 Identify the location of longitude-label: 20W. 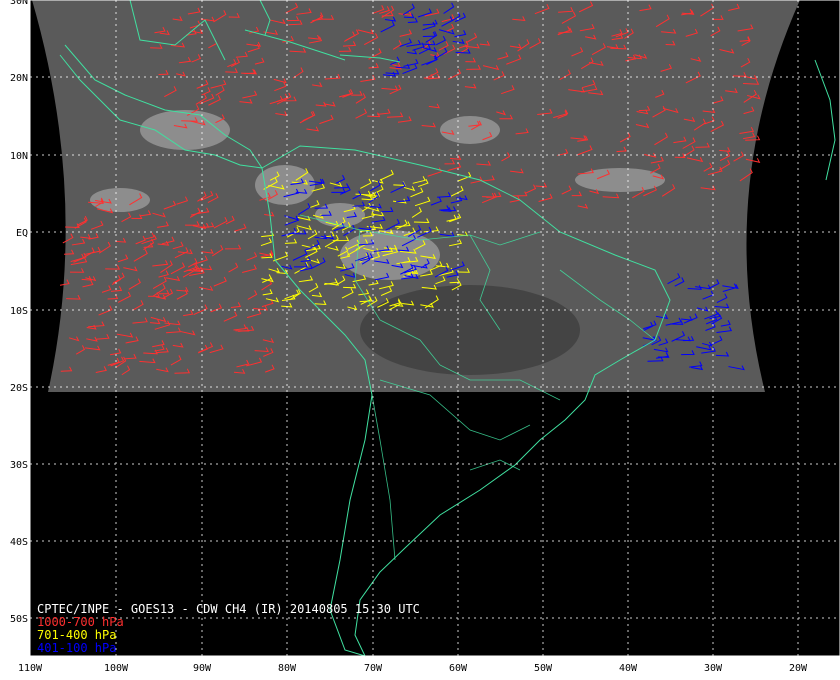
(798, 668).